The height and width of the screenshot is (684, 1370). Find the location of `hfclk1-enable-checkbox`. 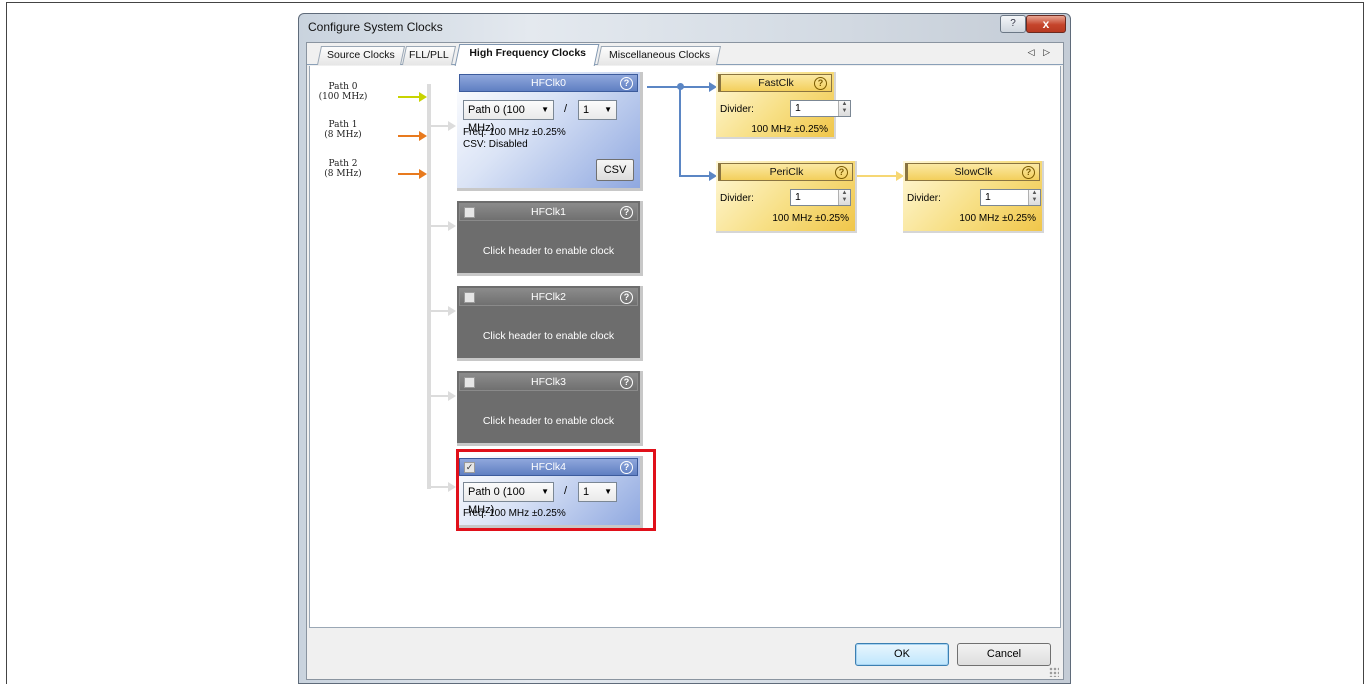

hfclk1-enable-checkbox is located at coordinates (469, 212).